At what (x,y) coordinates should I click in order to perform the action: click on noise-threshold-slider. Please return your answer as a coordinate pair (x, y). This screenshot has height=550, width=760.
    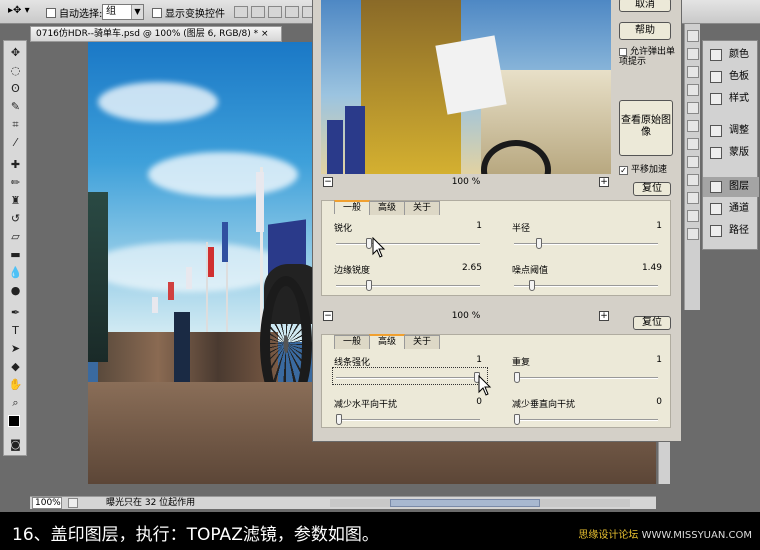
    Looking at the image, I should click on (586, 286).